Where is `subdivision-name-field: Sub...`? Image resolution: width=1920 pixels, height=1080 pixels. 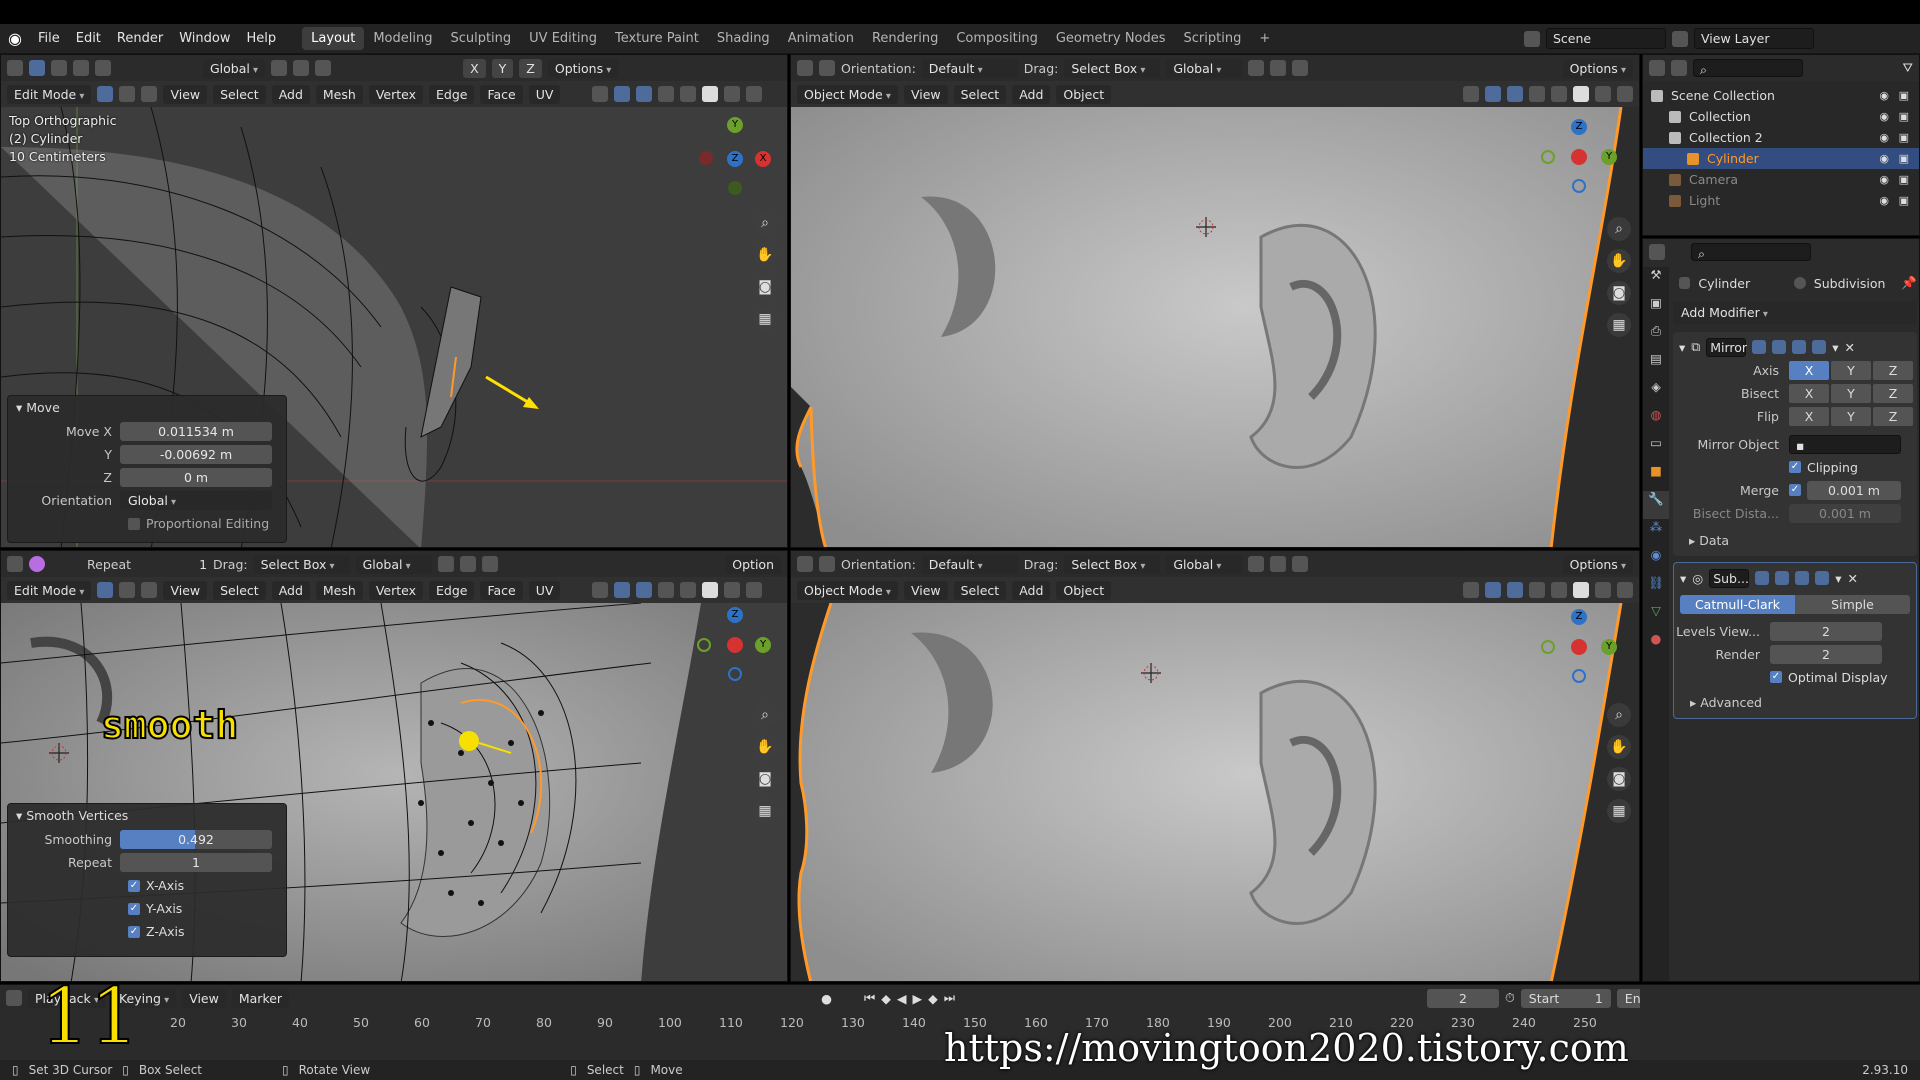
subdivision-name-field: Sub... is located at coordinates (1729, 578).